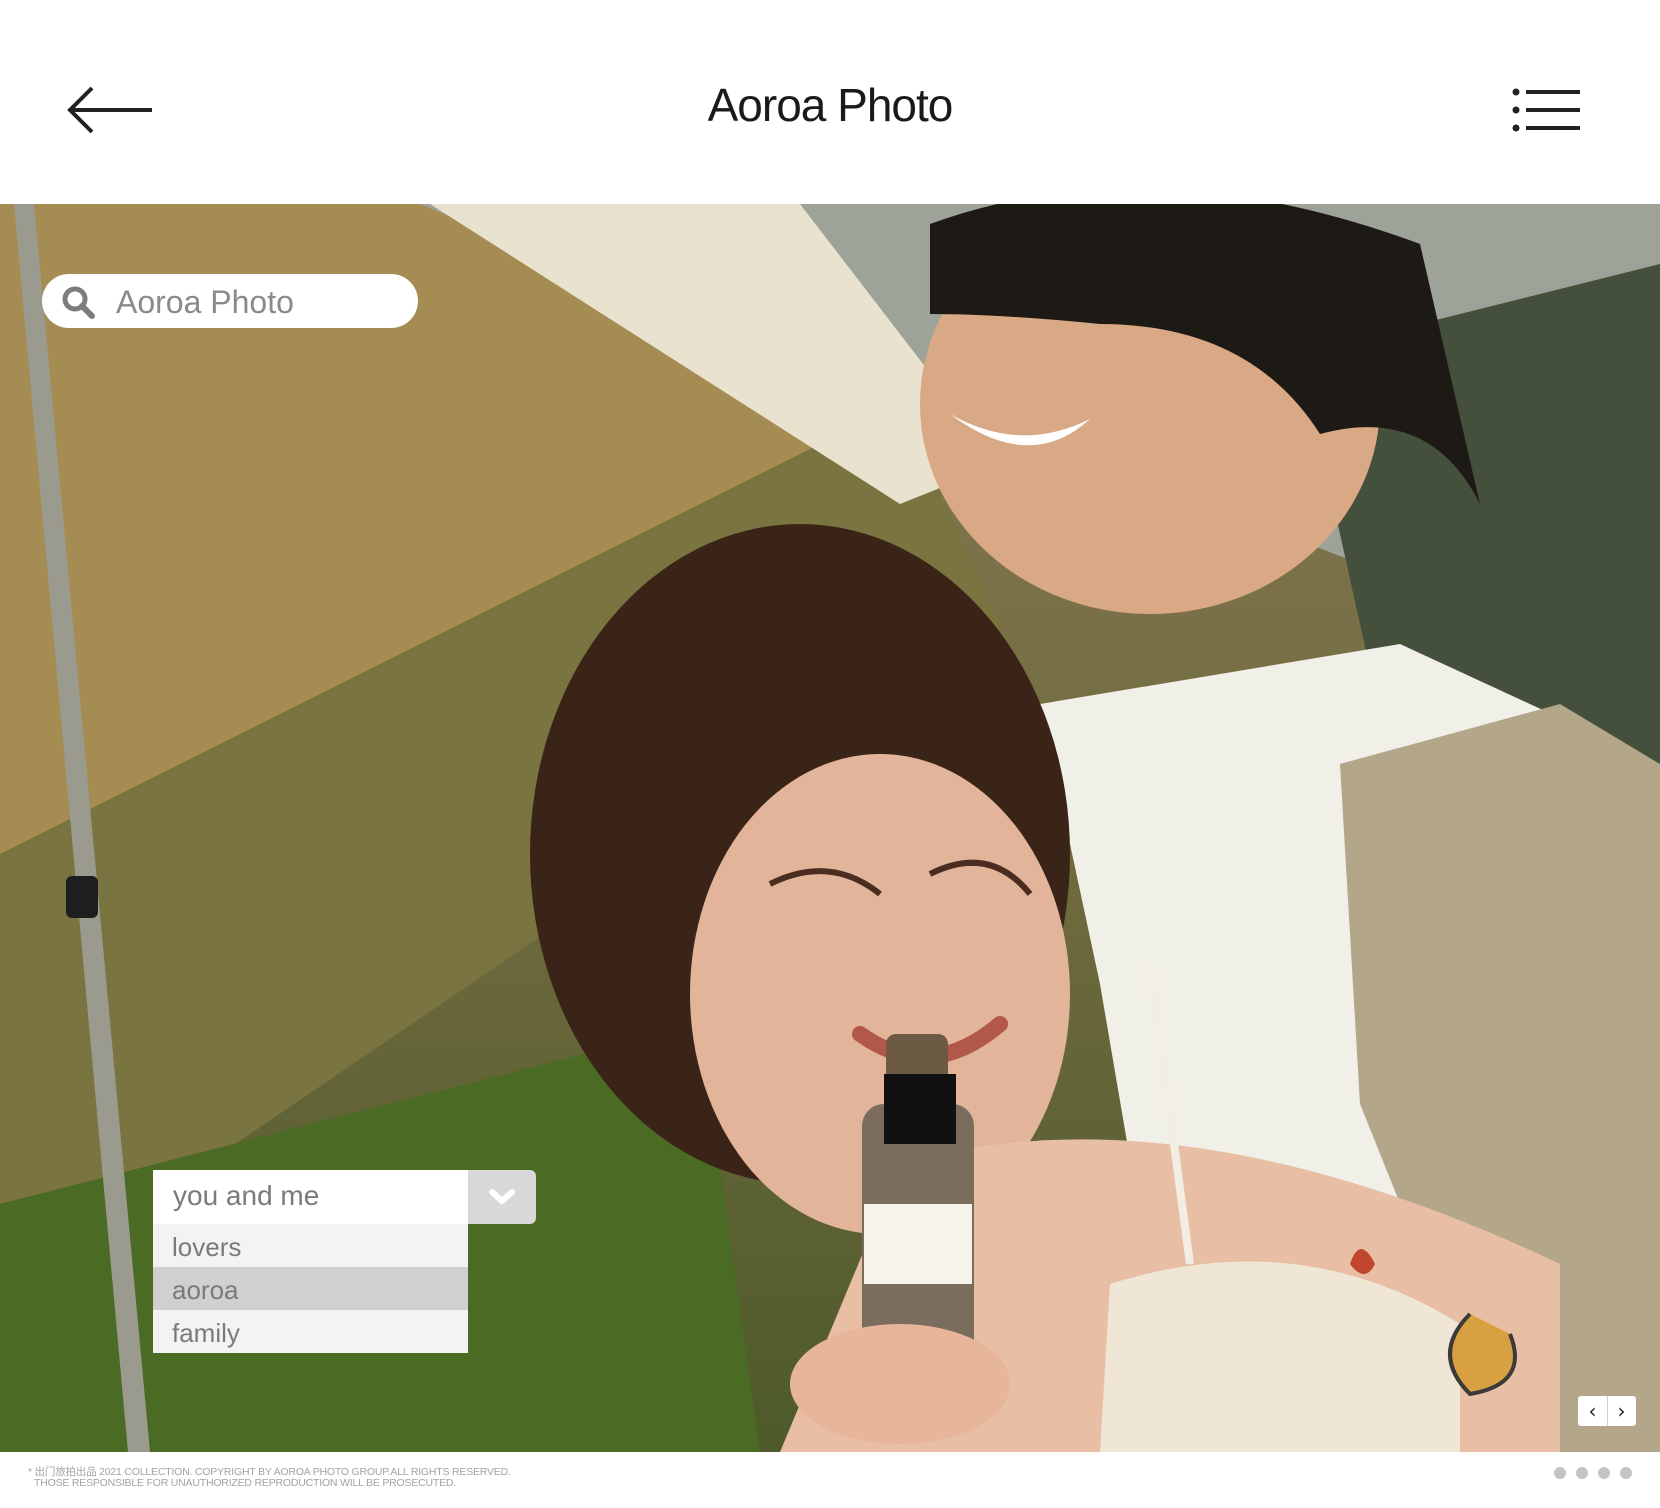  I want to click on slider-arrows: ‹ ›, so click(1607, 1411).